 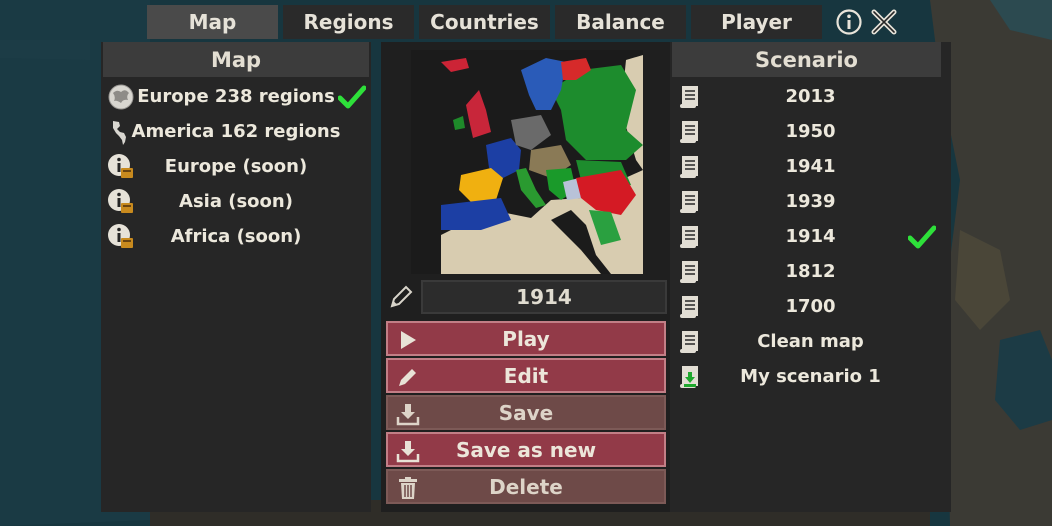 What do you see at coordinates (212, 22) in the screenshot?
I see `tab-map: Map` at bounding box center [212, 22].